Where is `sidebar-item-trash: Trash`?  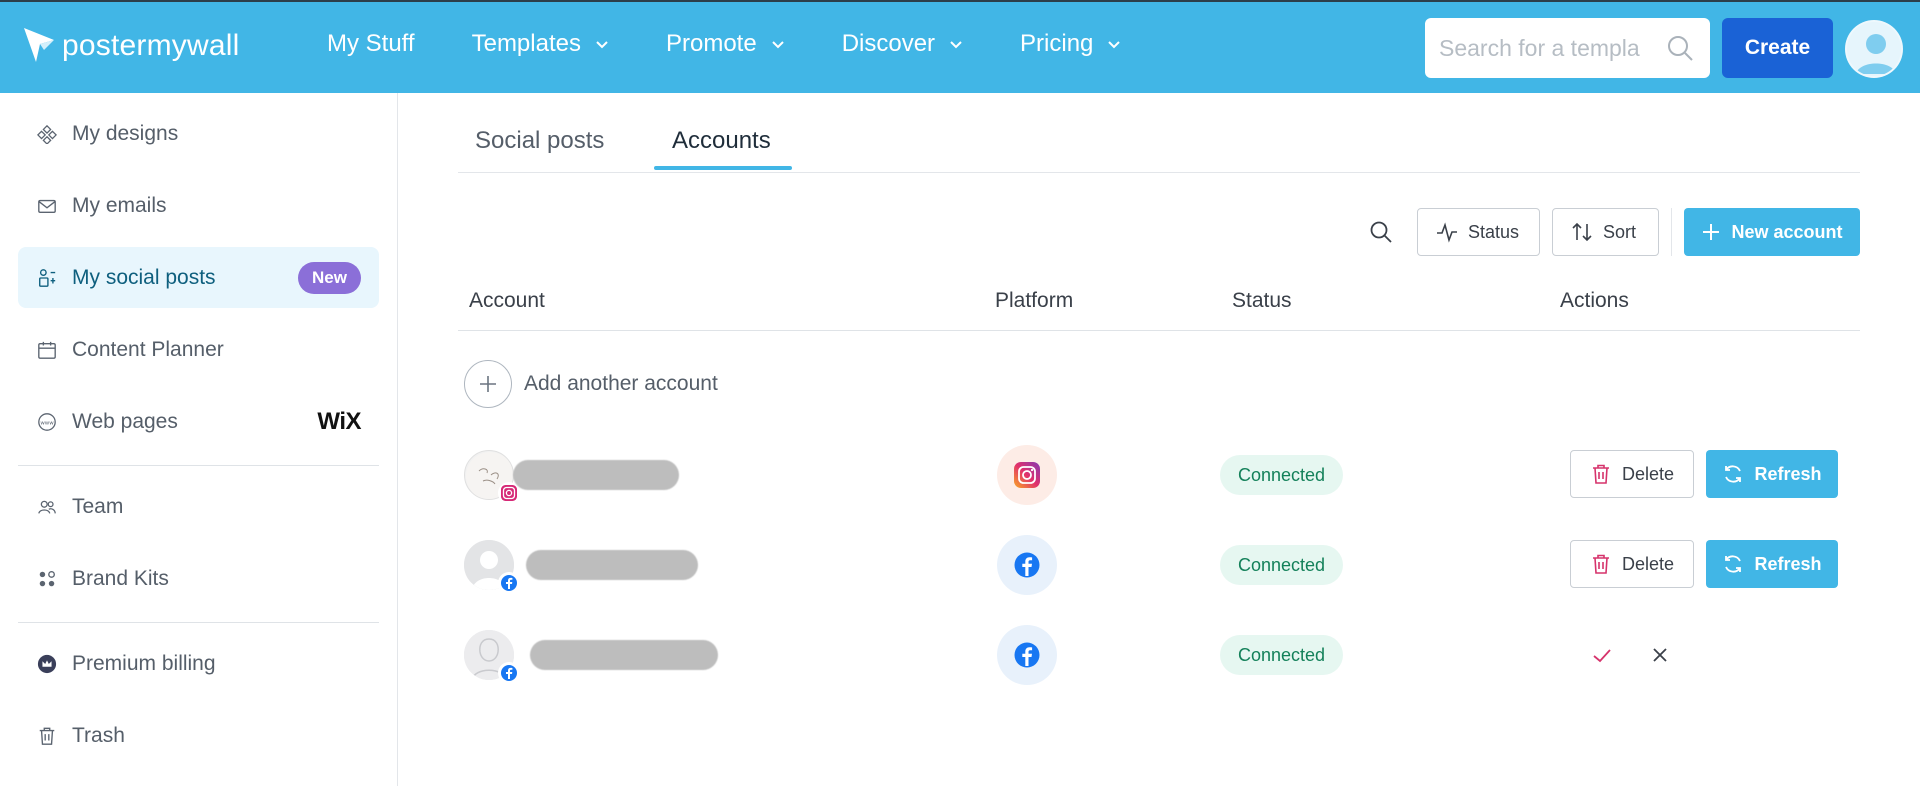
sidebar-item-trash: Trash is located at coordinates (198, 735).